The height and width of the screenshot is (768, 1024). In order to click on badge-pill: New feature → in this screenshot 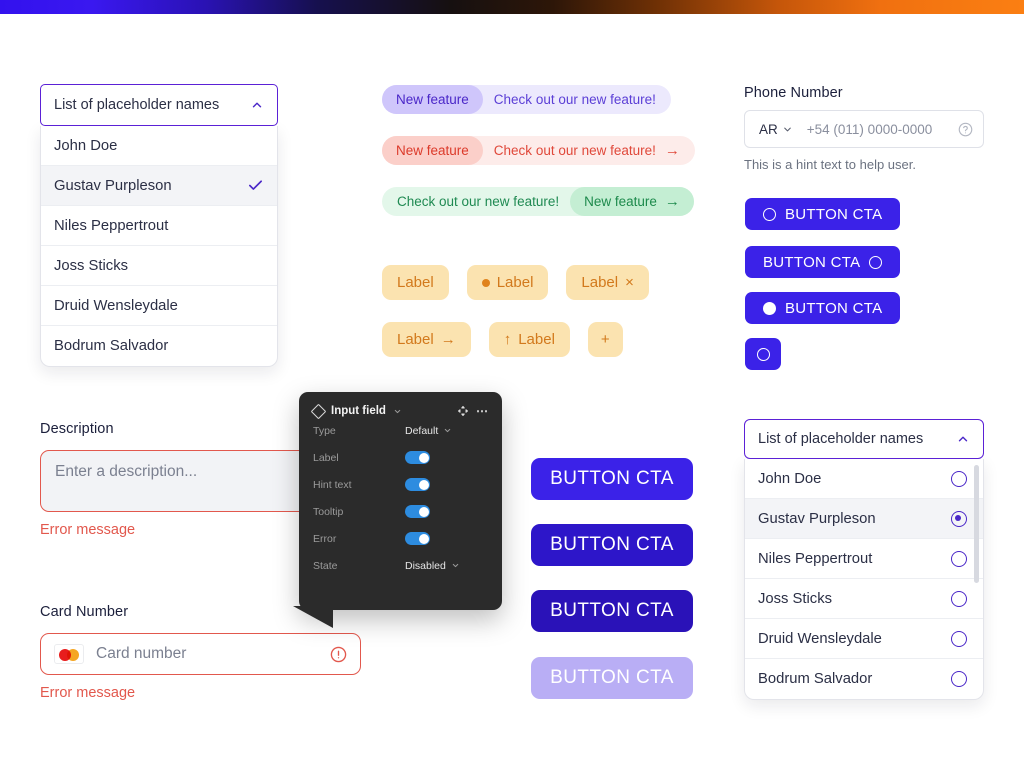, I will do `click(632, 201)`.